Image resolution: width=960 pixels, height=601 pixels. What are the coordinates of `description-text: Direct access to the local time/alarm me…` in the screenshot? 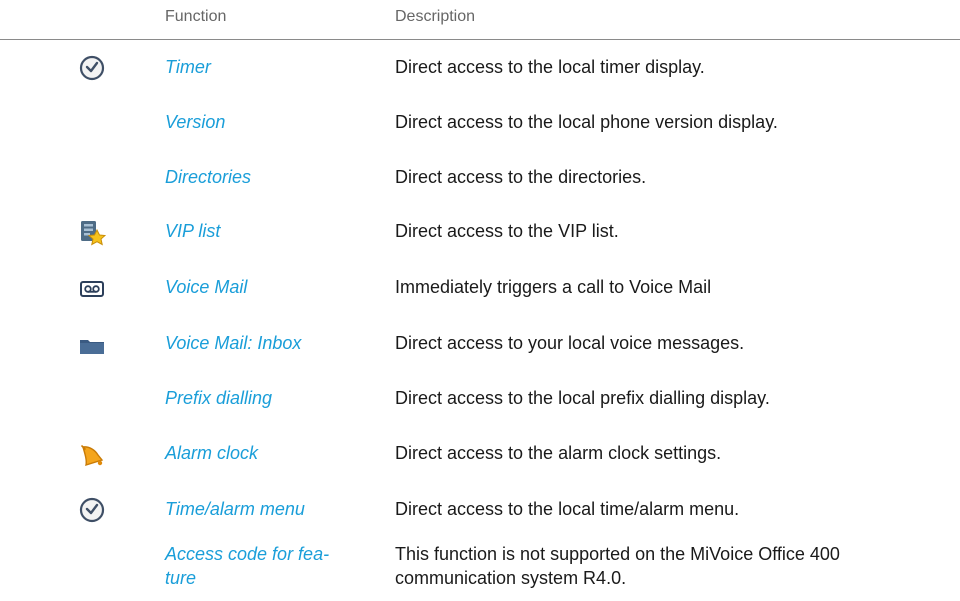 It's located at (567, 509).